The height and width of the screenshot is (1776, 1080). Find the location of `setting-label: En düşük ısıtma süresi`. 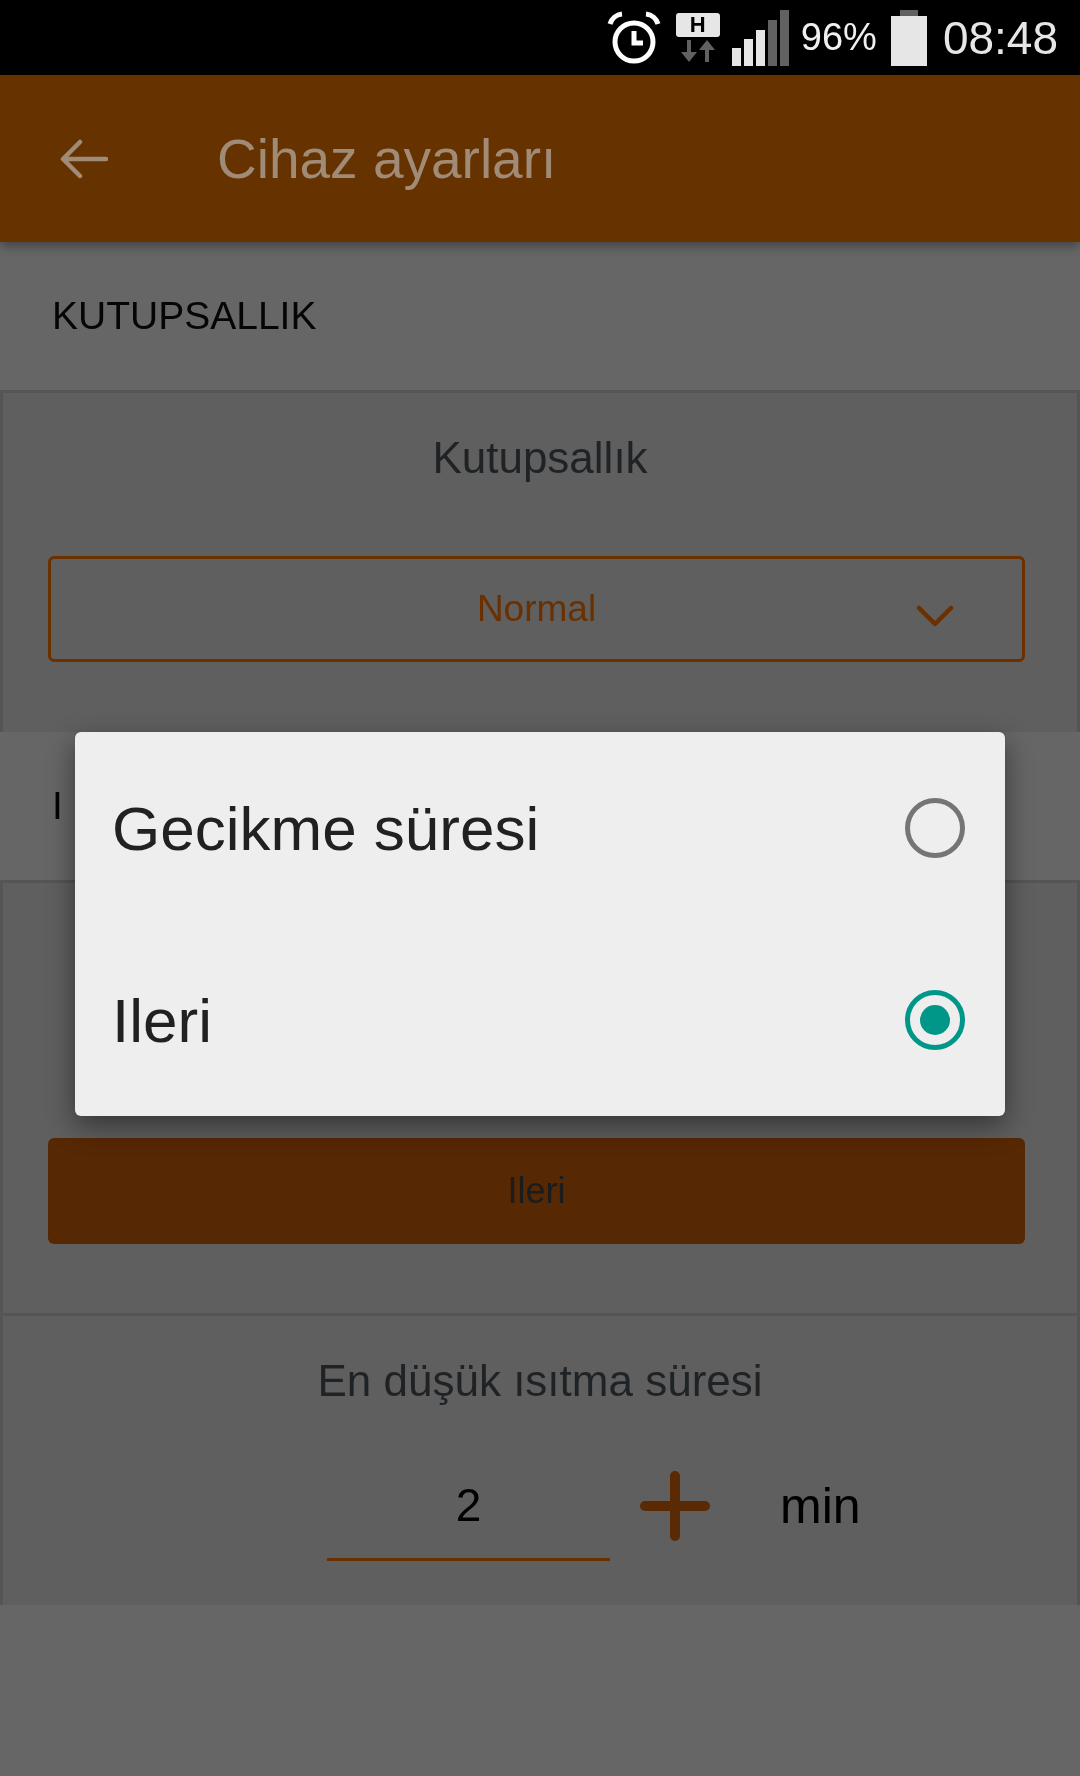

setting-label: En düşük ısıtma süresi is located at coordinates (540, 1381).